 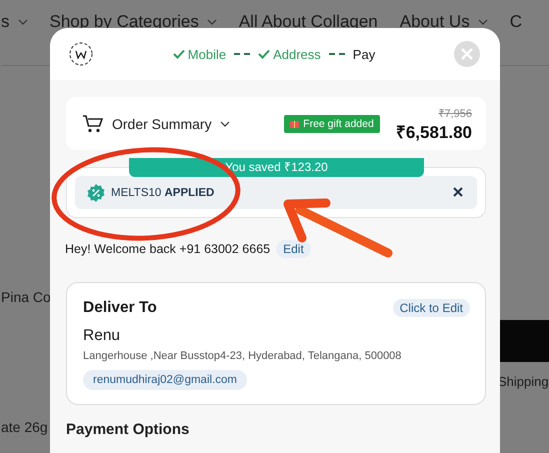 I want to click on order-summary-card: Order Summary Free gift added ₹7,956 ₹6,581.80, so click(x=276, y=123).